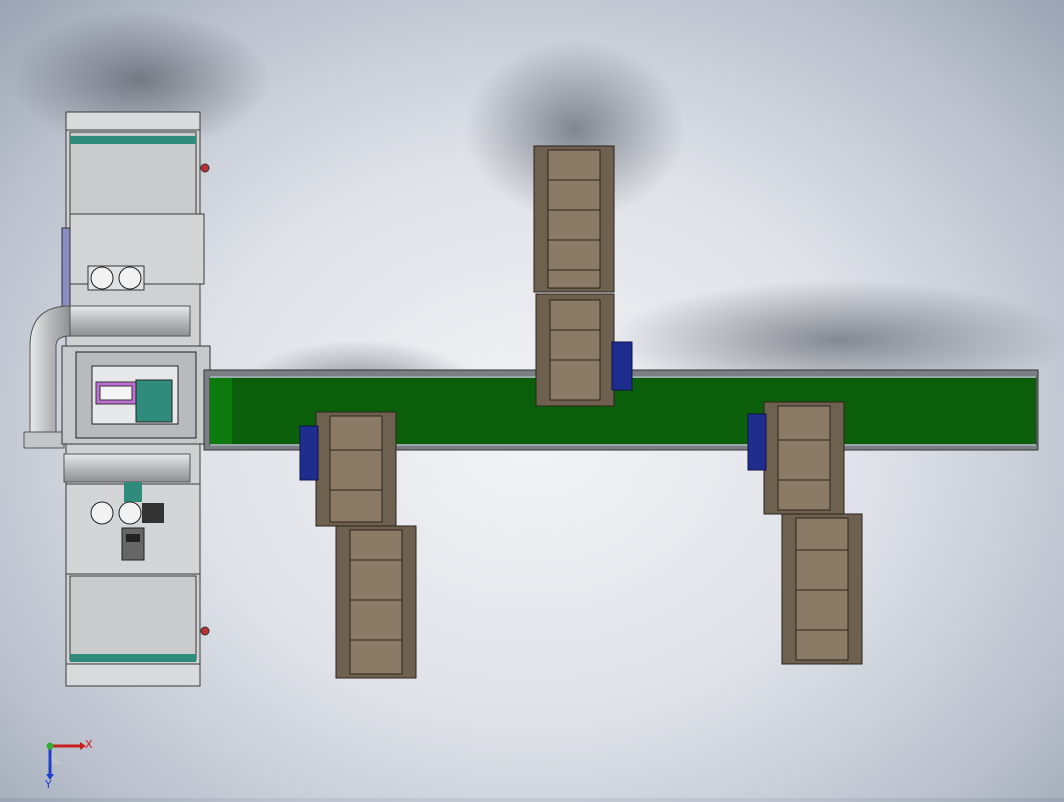 The image size is (1064, 802). Describe the element at coordinates (358, 545) in the screenshot. I see `incline-conveyor-left` at that location.